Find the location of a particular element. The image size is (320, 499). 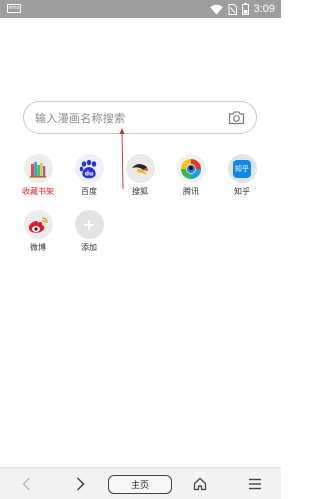

chevron-right-icon is located at coordinates (80, 484).